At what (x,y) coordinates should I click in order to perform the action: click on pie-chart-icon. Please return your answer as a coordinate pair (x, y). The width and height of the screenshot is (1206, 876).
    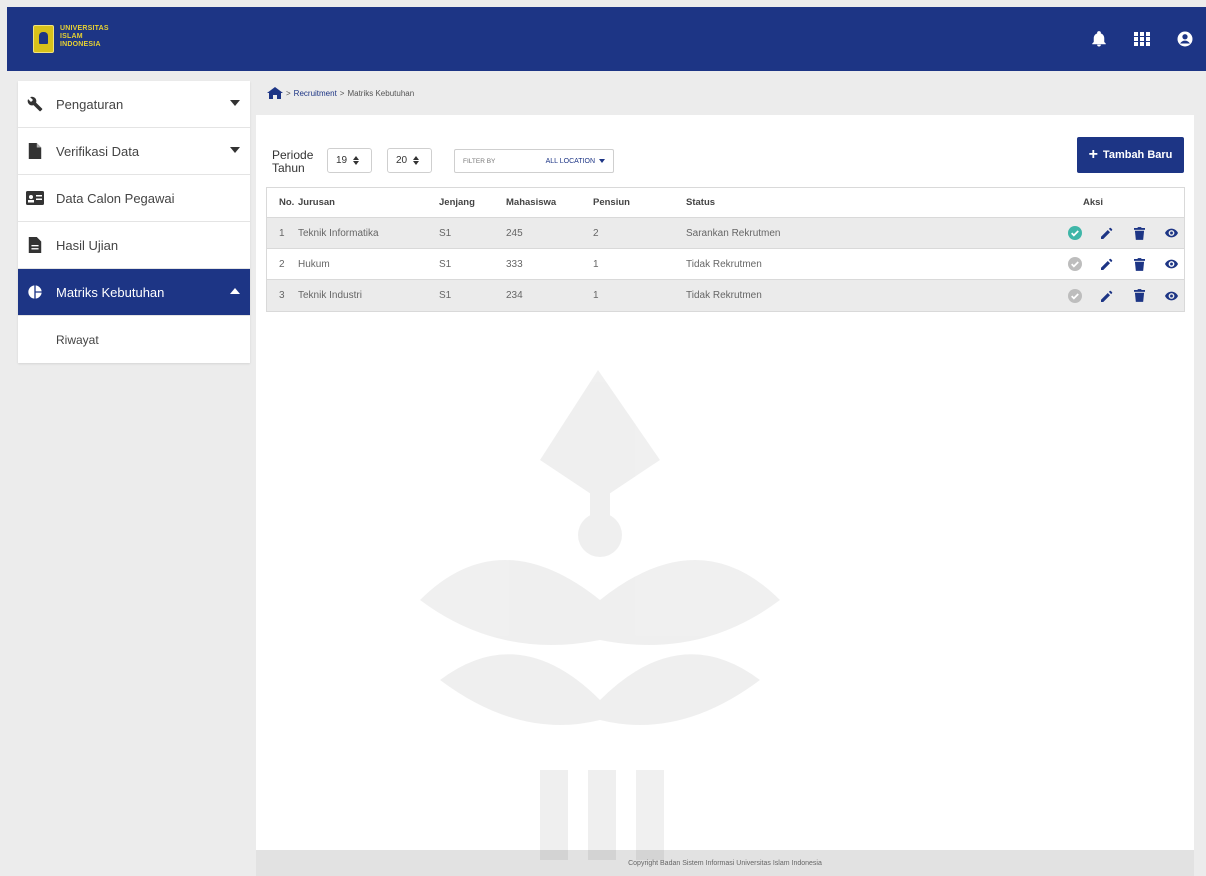
    Looking at the image, I should click on (35, 292).